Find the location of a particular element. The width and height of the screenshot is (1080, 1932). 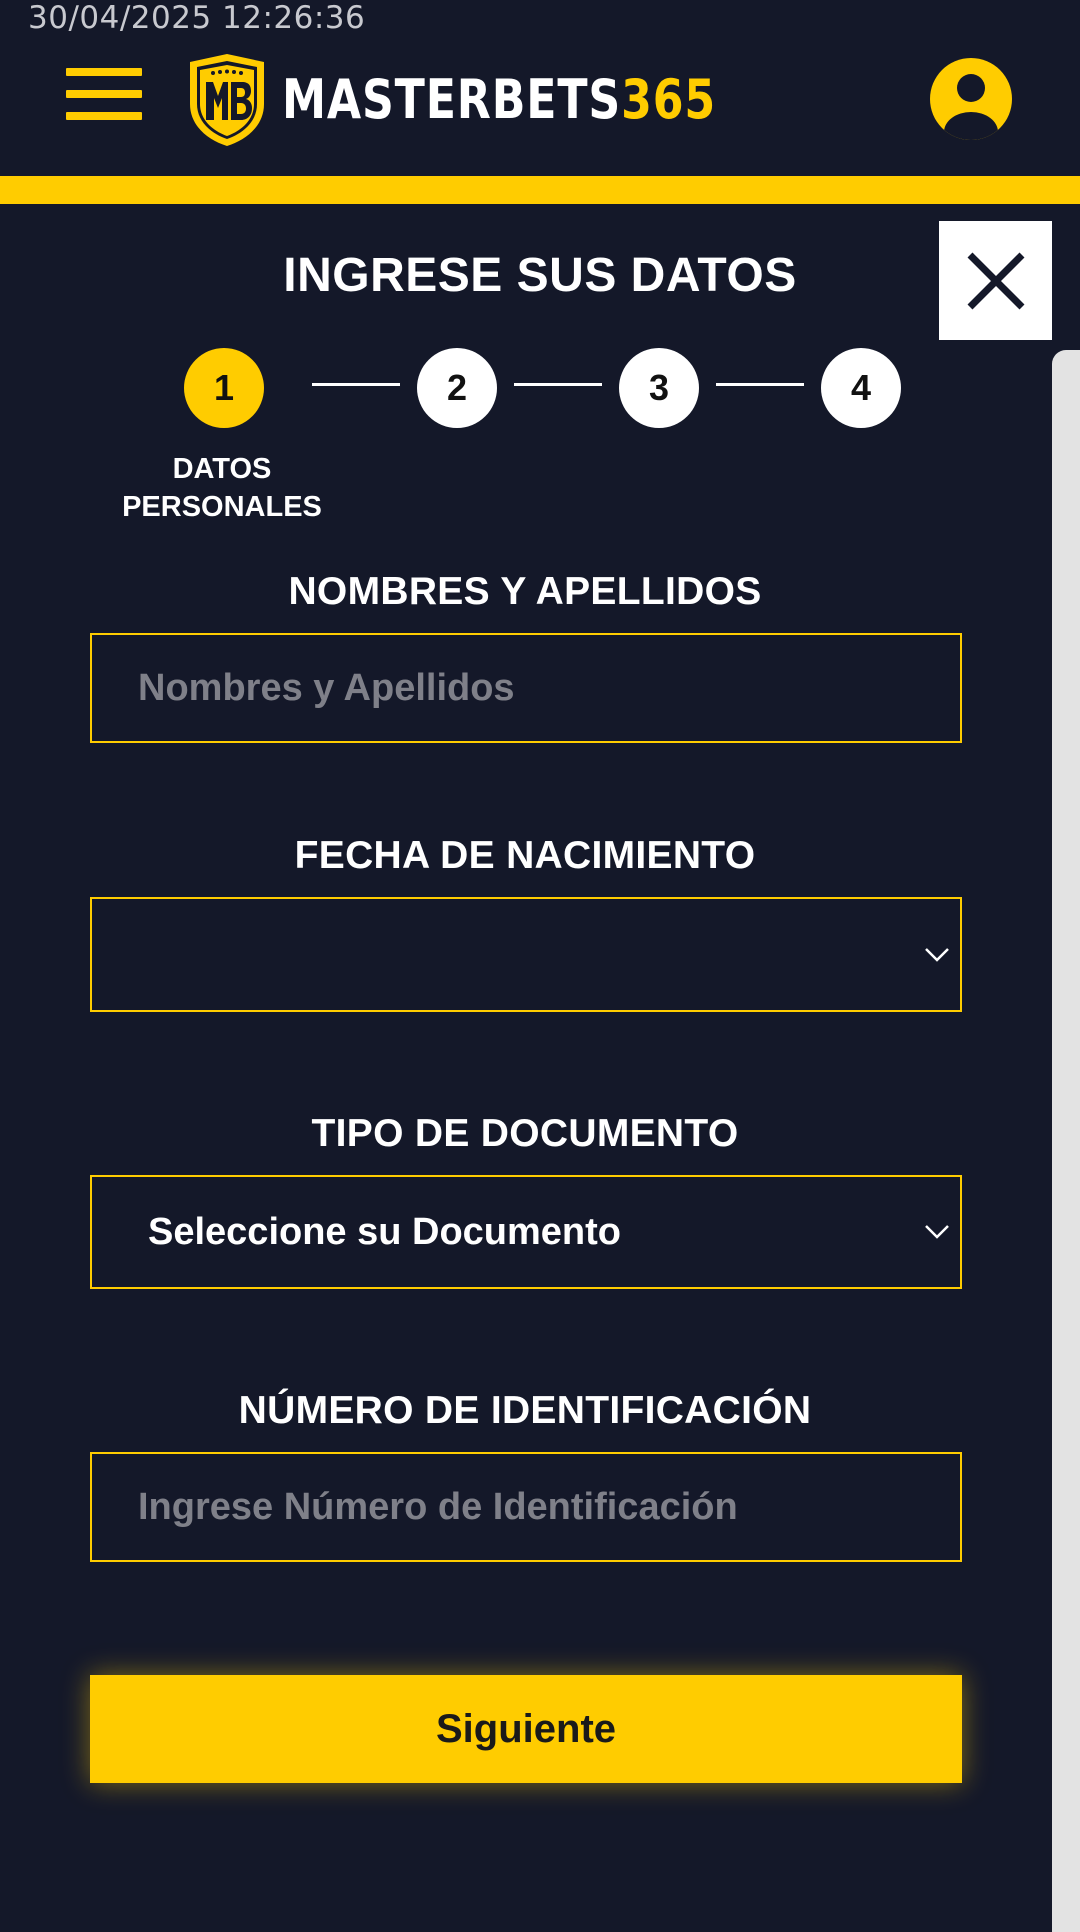

scrollbar is located at coordinates (1066, 1141).